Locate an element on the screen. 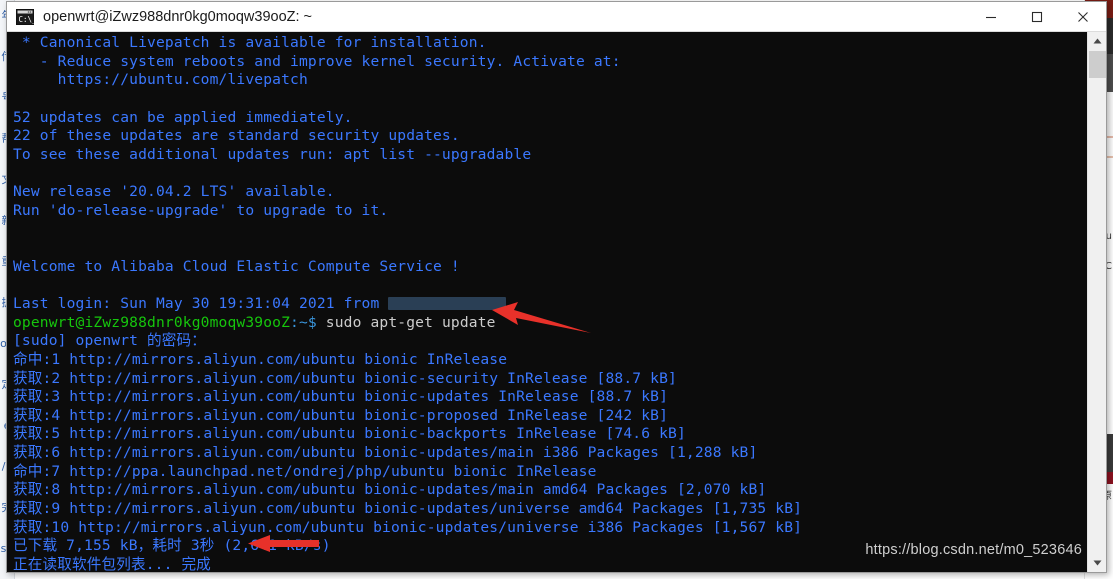  terminal-text-segment: 已下载 7,155 kB，耗时 3秒 (2,641 kB/s) is located at coordinates (172, 546).